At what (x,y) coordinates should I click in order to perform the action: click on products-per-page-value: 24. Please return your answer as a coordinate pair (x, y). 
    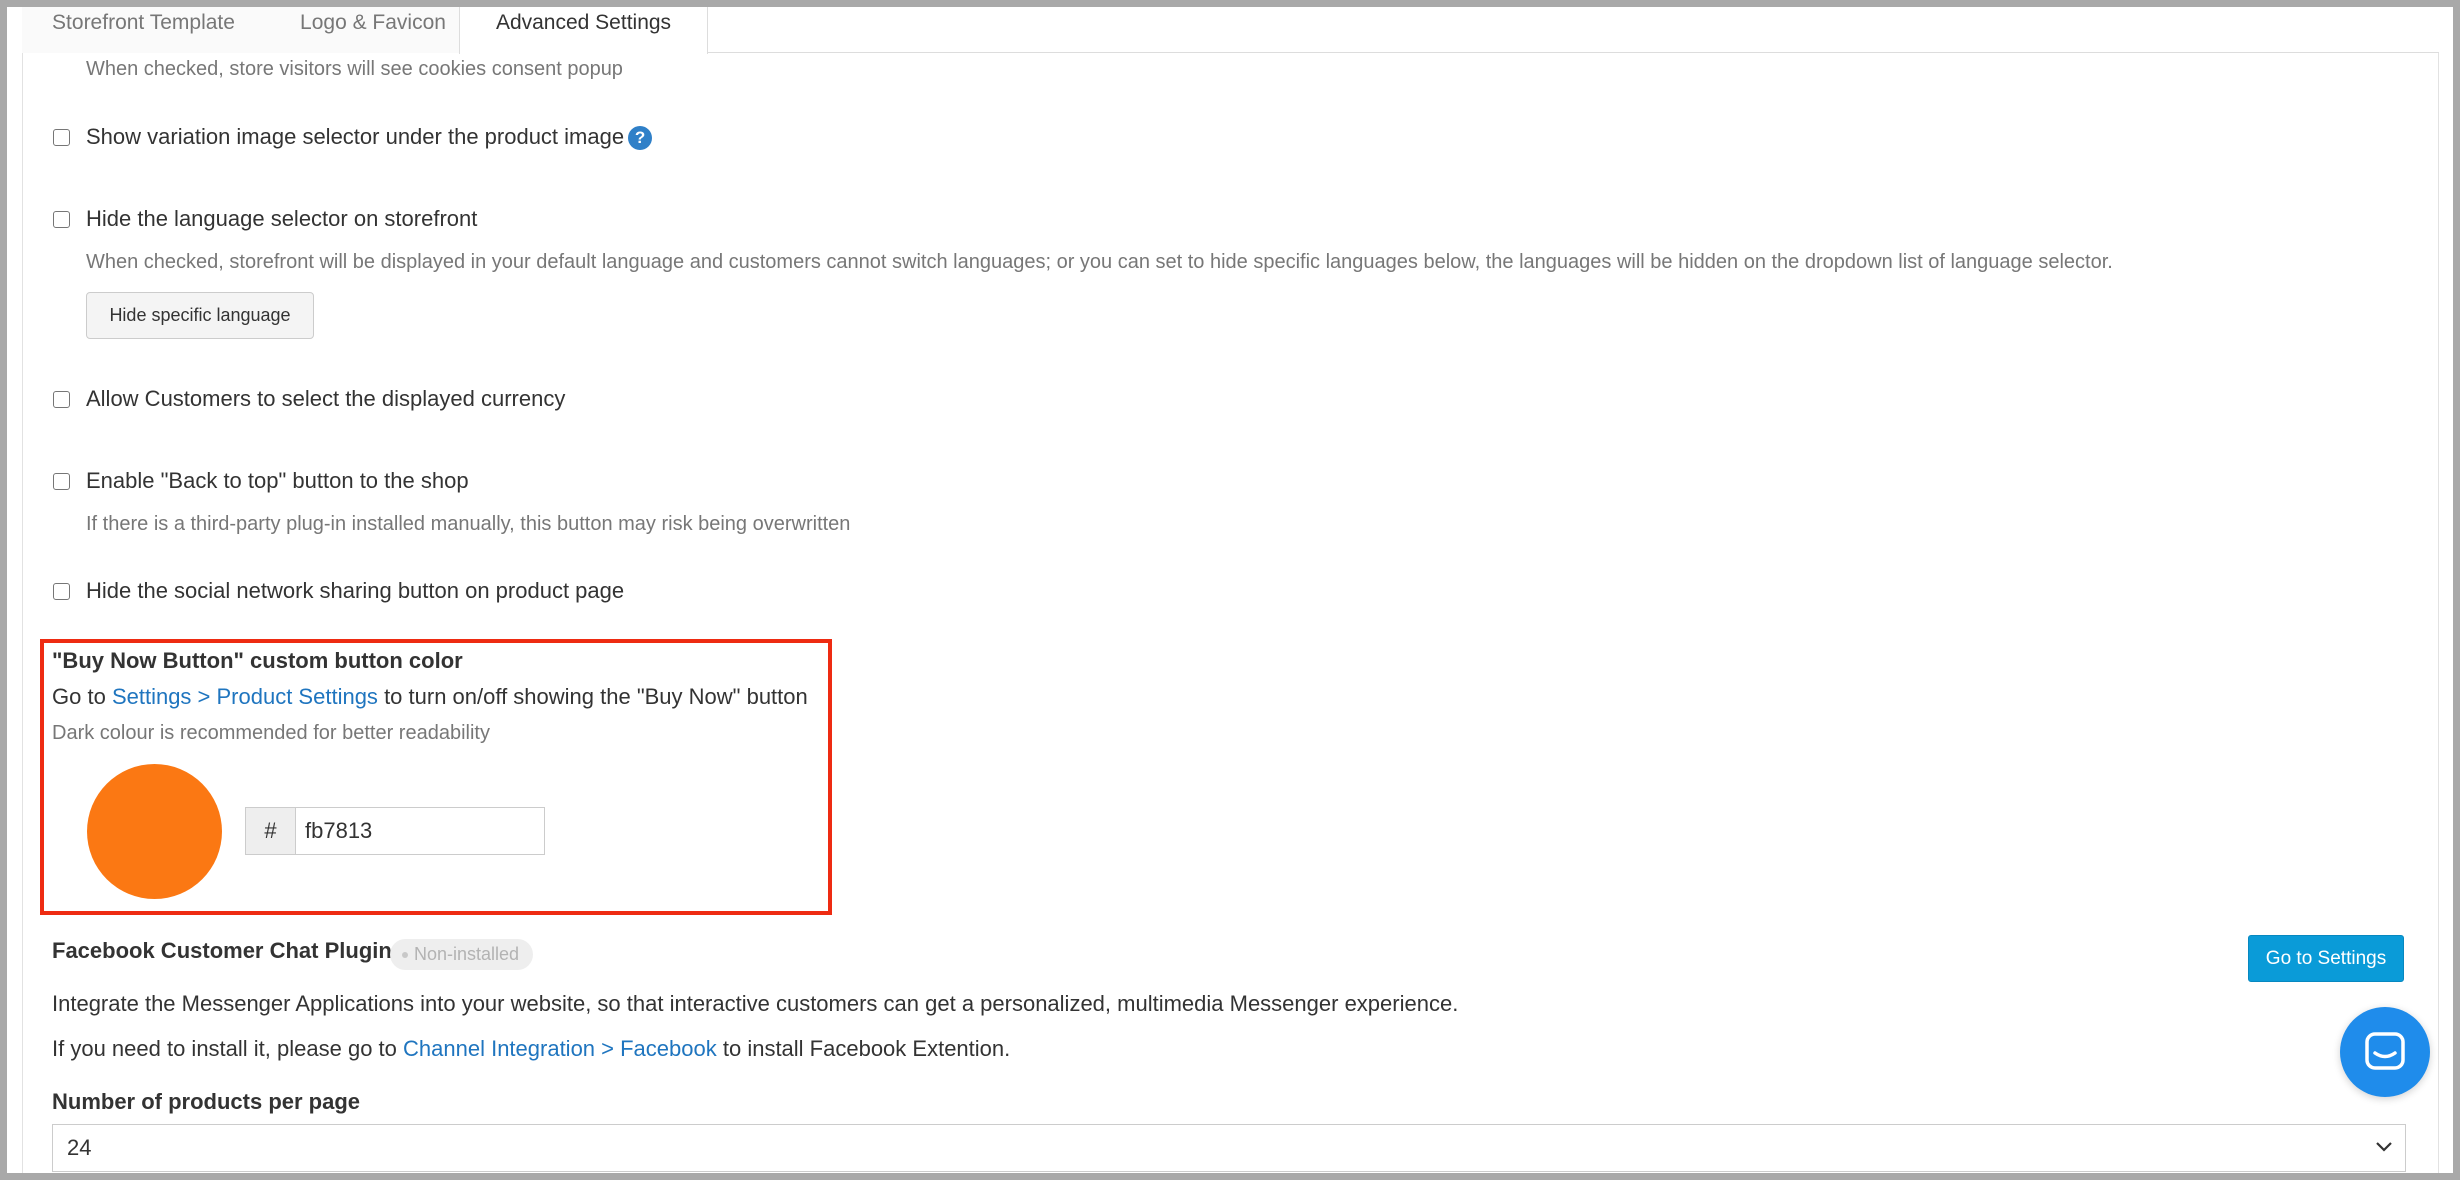
    Looking at the image, I should click on (79, 1147).